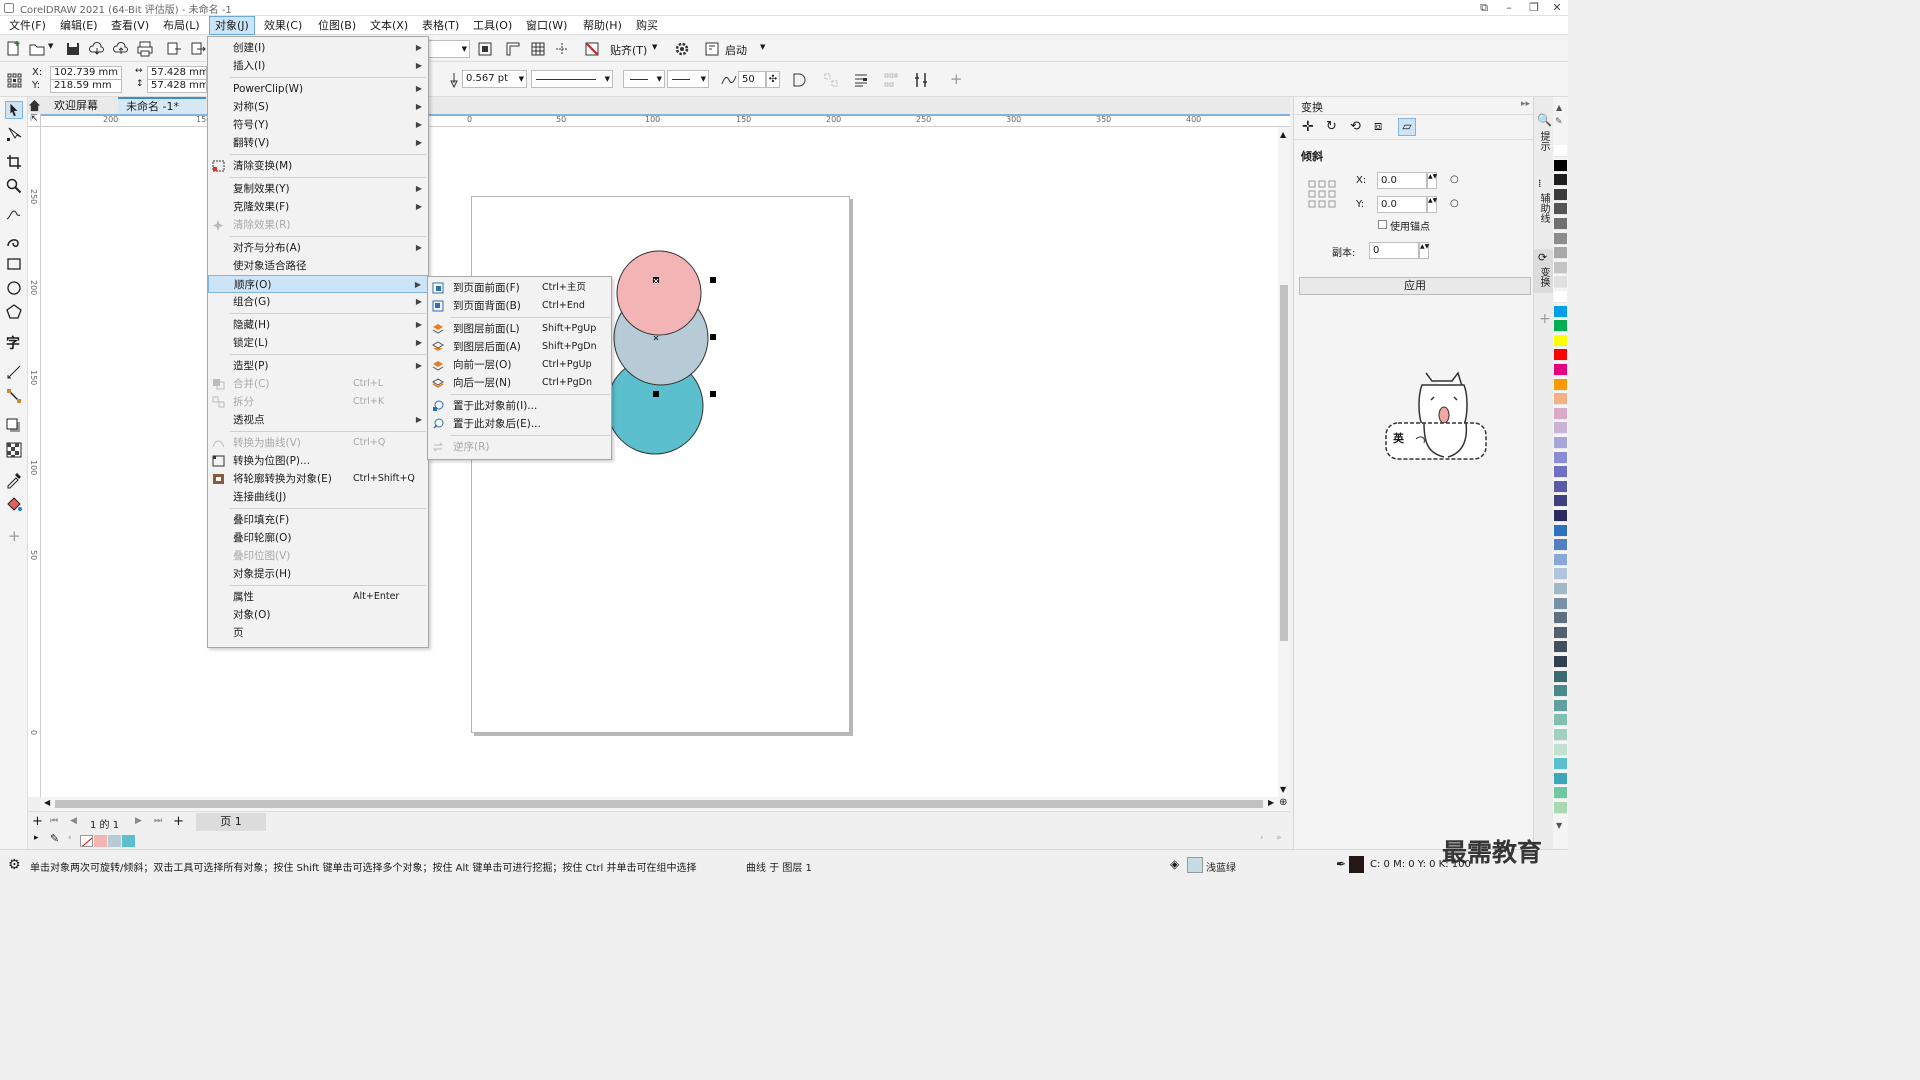 Image resolution: width=1920 pixels, height=1080 pixels. I want to click on zoom-fit-icon: ⊕, so click(1283, 802).